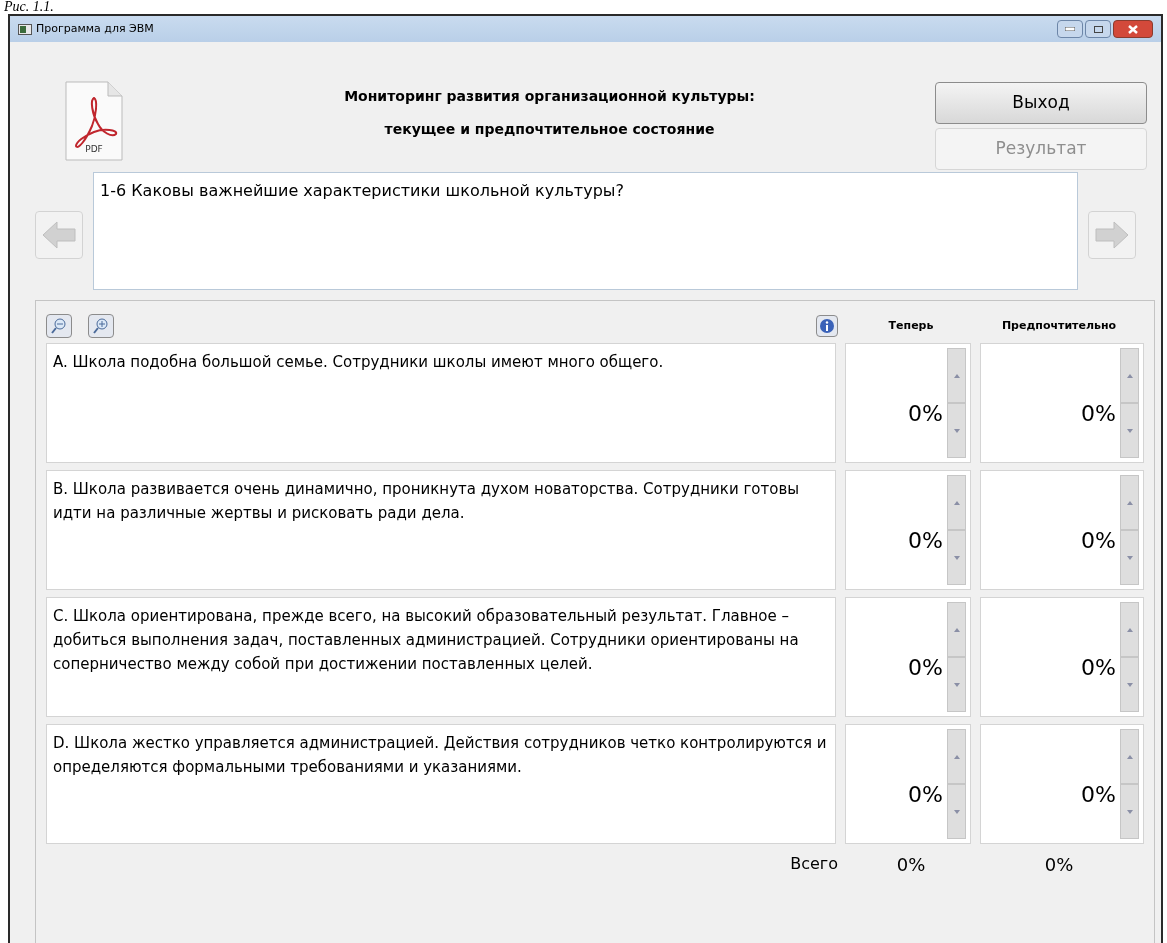  I want to click on header-title: Мониторинг развития организационной культуры:, so click(549, 96).